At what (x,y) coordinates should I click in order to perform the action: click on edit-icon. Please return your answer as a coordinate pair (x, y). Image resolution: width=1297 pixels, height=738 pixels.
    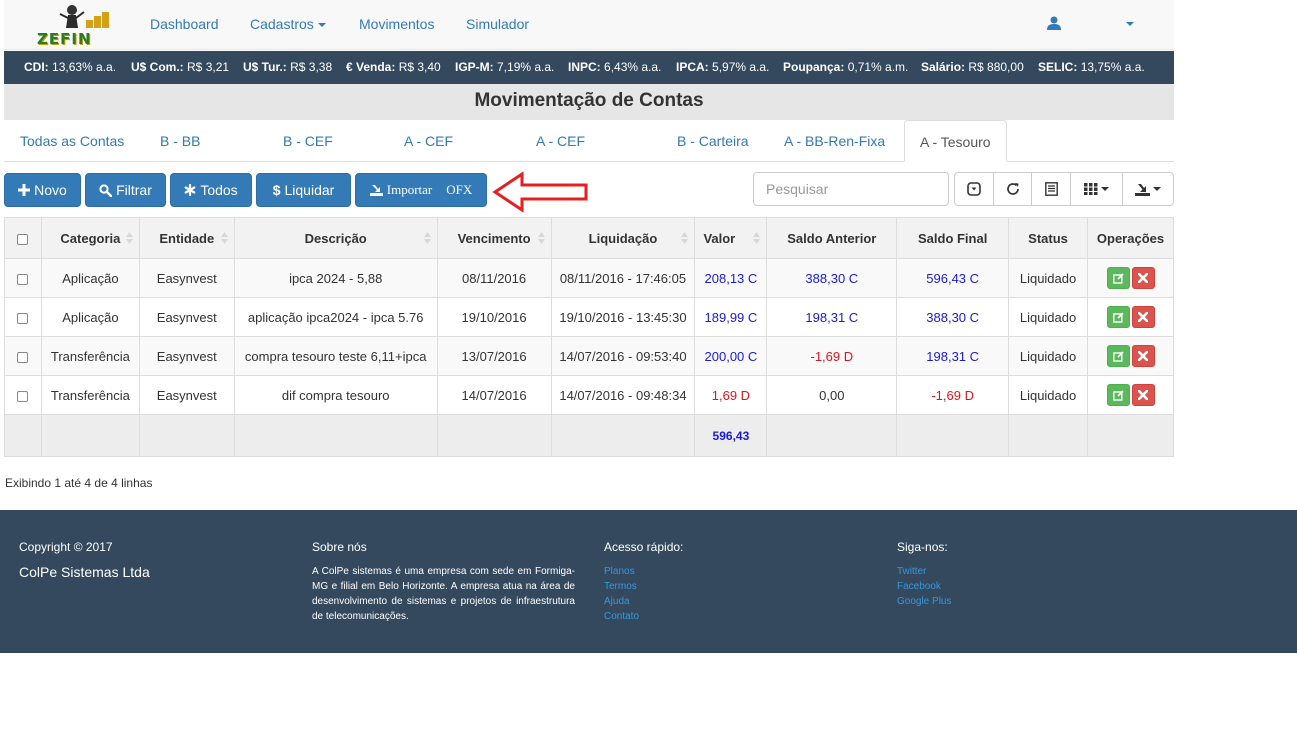
    Looking at the image, I should click on (1118, 278).